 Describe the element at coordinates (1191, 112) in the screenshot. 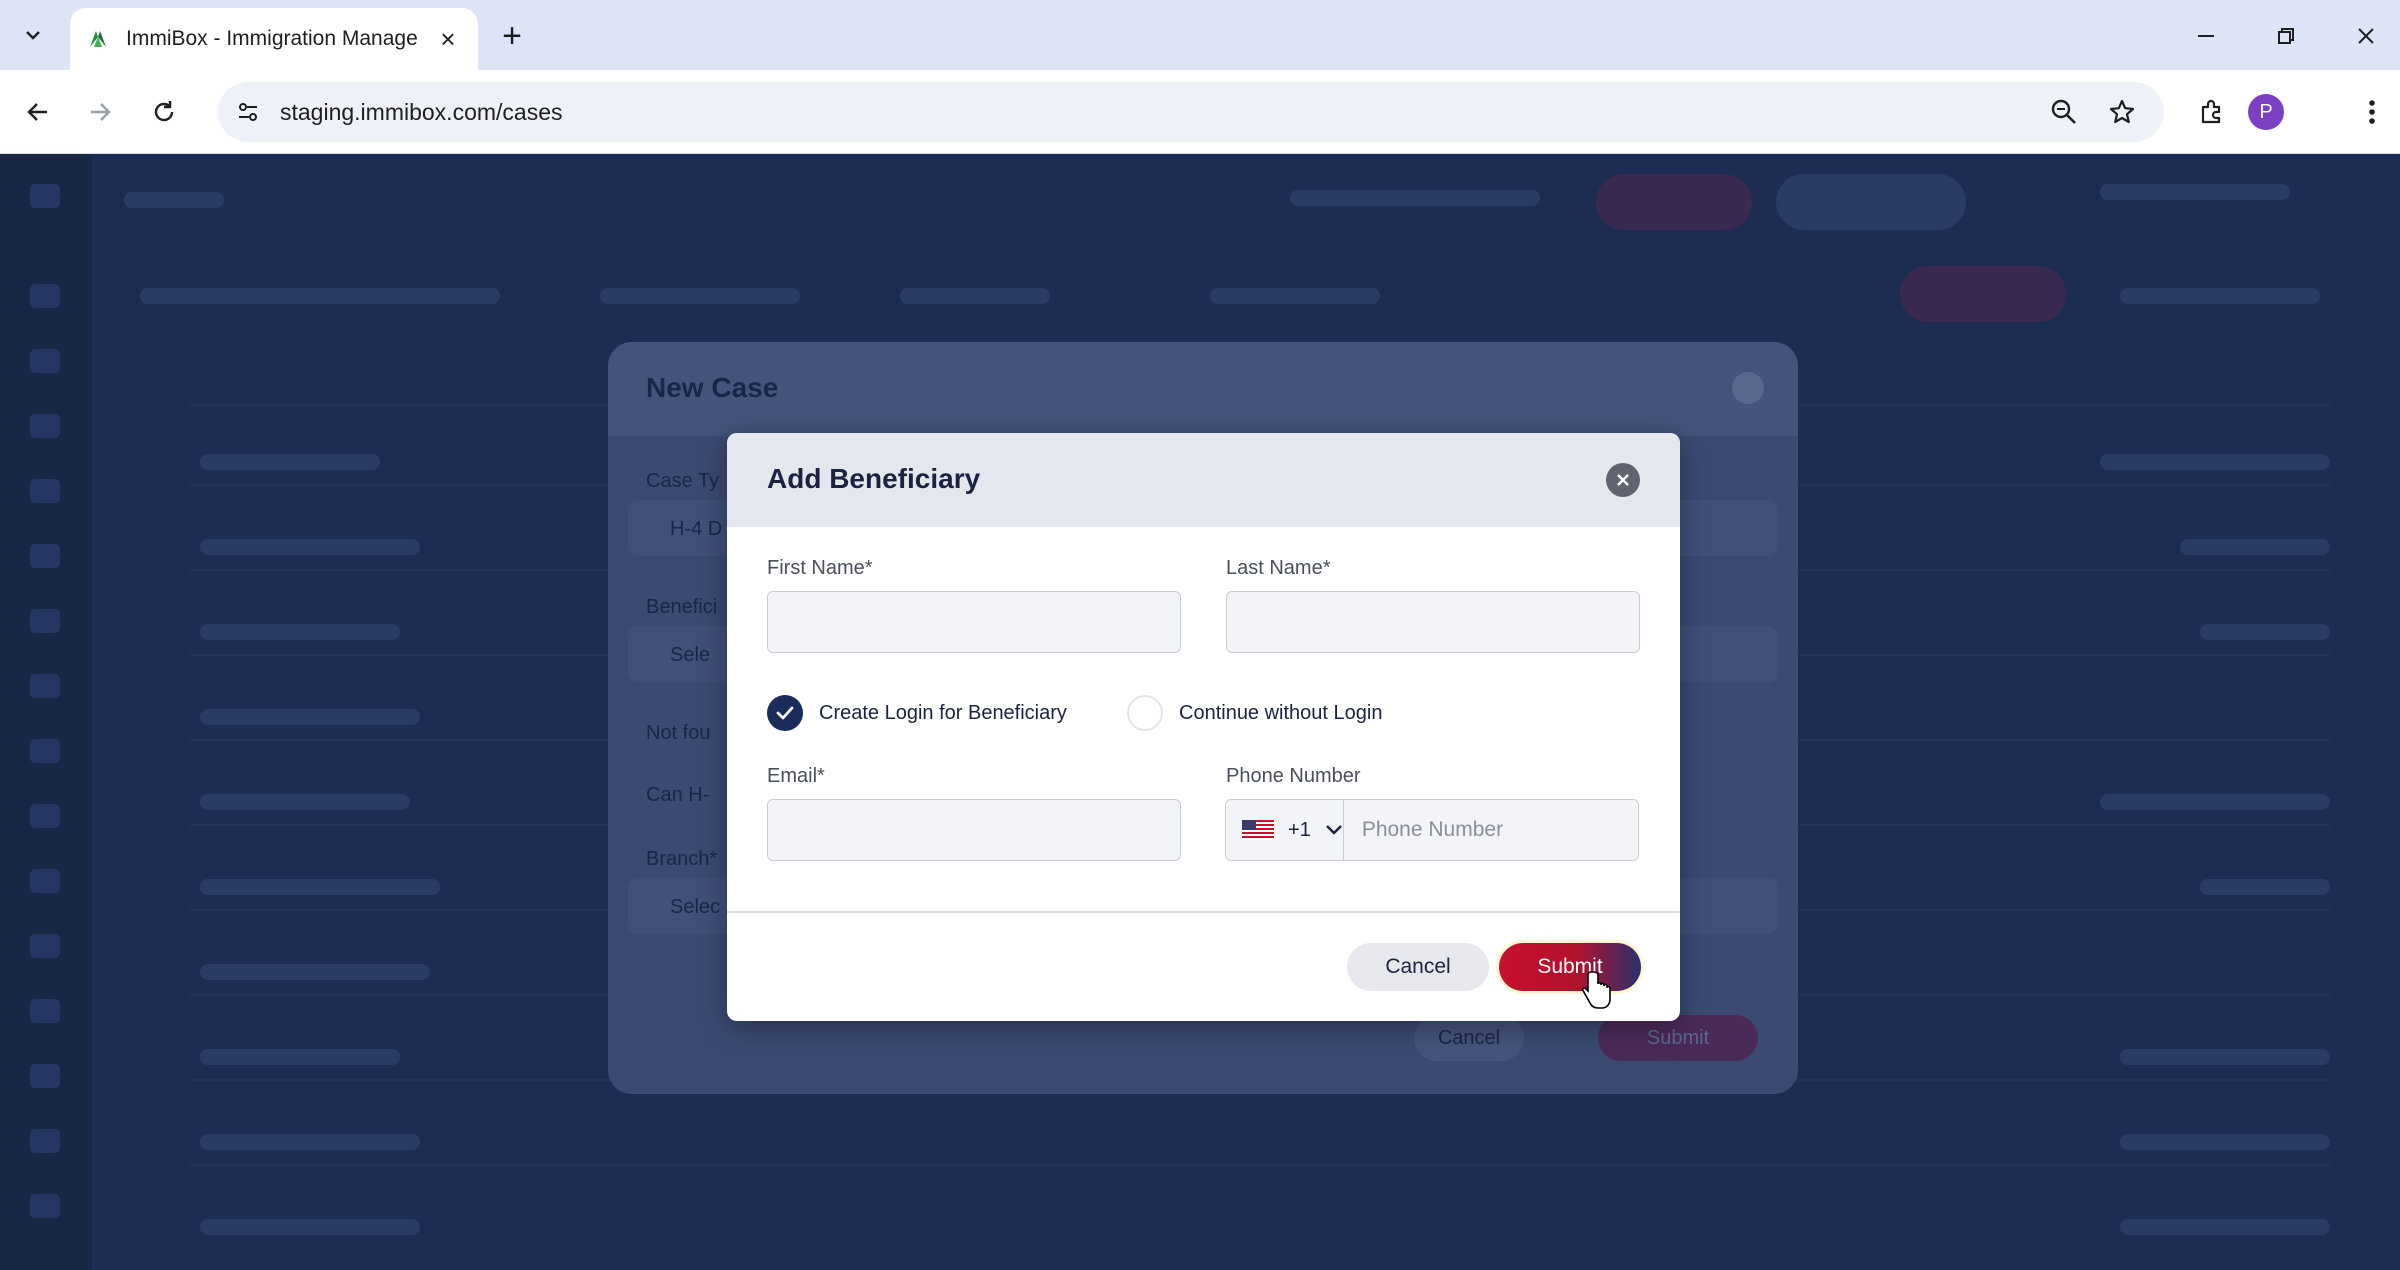

I see `address-bar: staging.immibox.com/cases` at that location.